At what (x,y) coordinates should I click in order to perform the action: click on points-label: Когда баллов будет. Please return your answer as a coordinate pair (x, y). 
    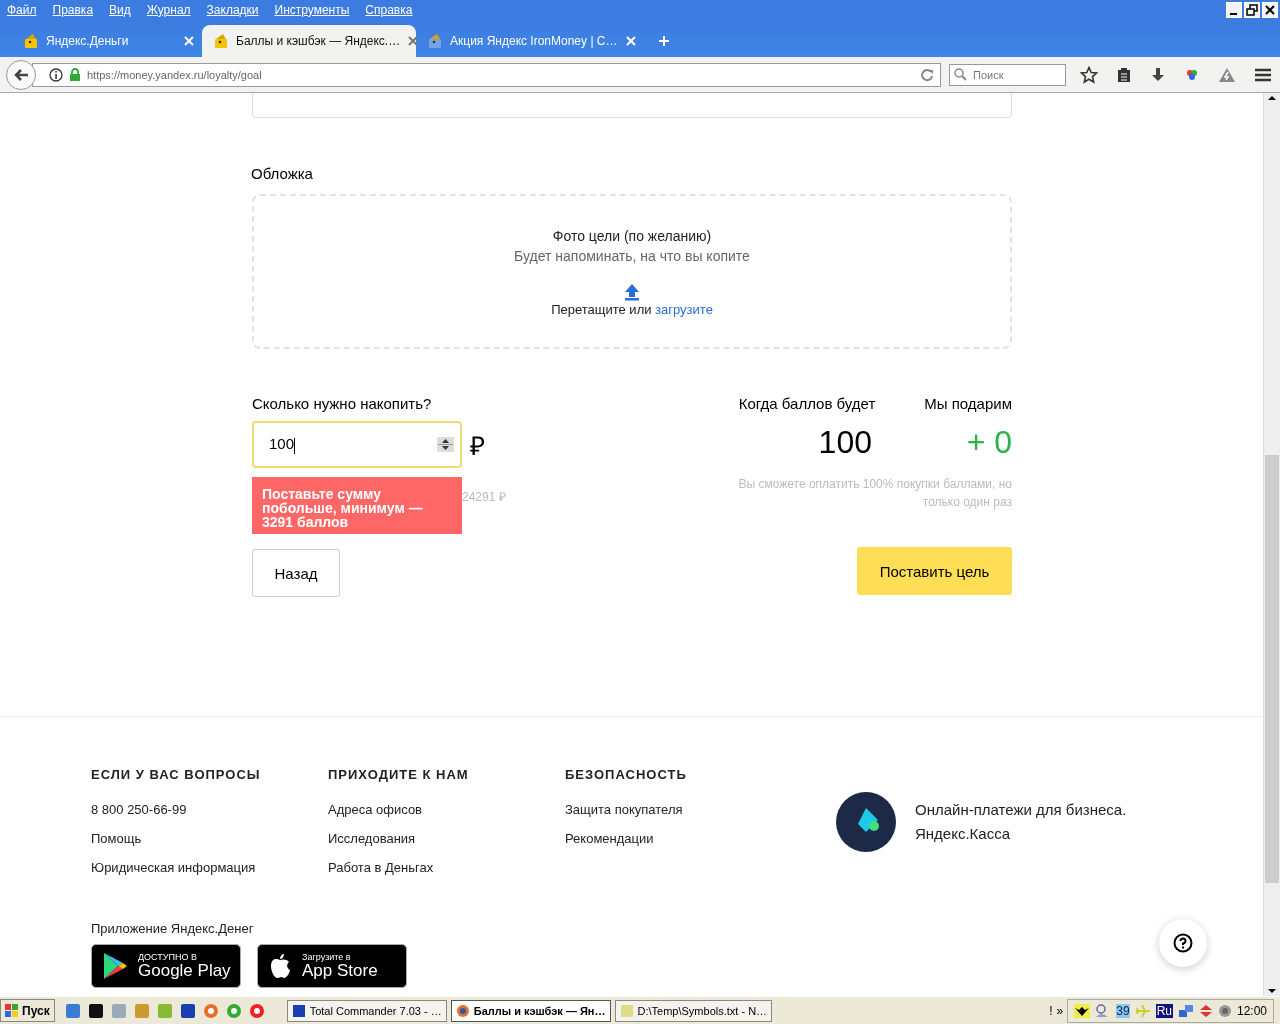
    Looking at the image, I should click on (807, 403).